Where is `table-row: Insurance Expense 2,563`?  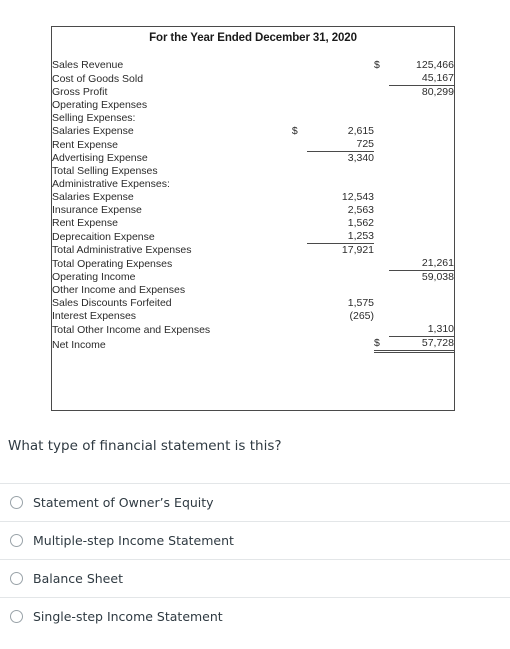
table-row: Insurance Expense 2,563 is located at coordinates (253, 210).